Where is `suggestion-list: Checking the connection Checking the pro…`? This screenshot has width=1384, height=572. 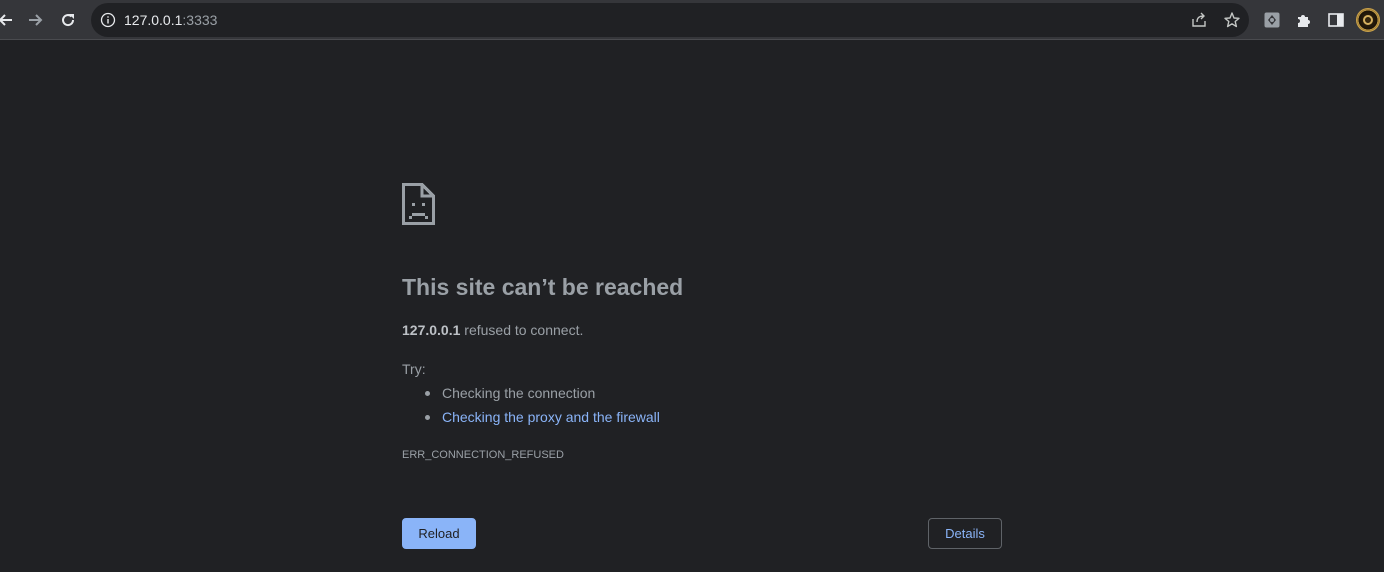
suggestion-list: Checking the connection Checking the pro… is located at coordinates (531, 405).